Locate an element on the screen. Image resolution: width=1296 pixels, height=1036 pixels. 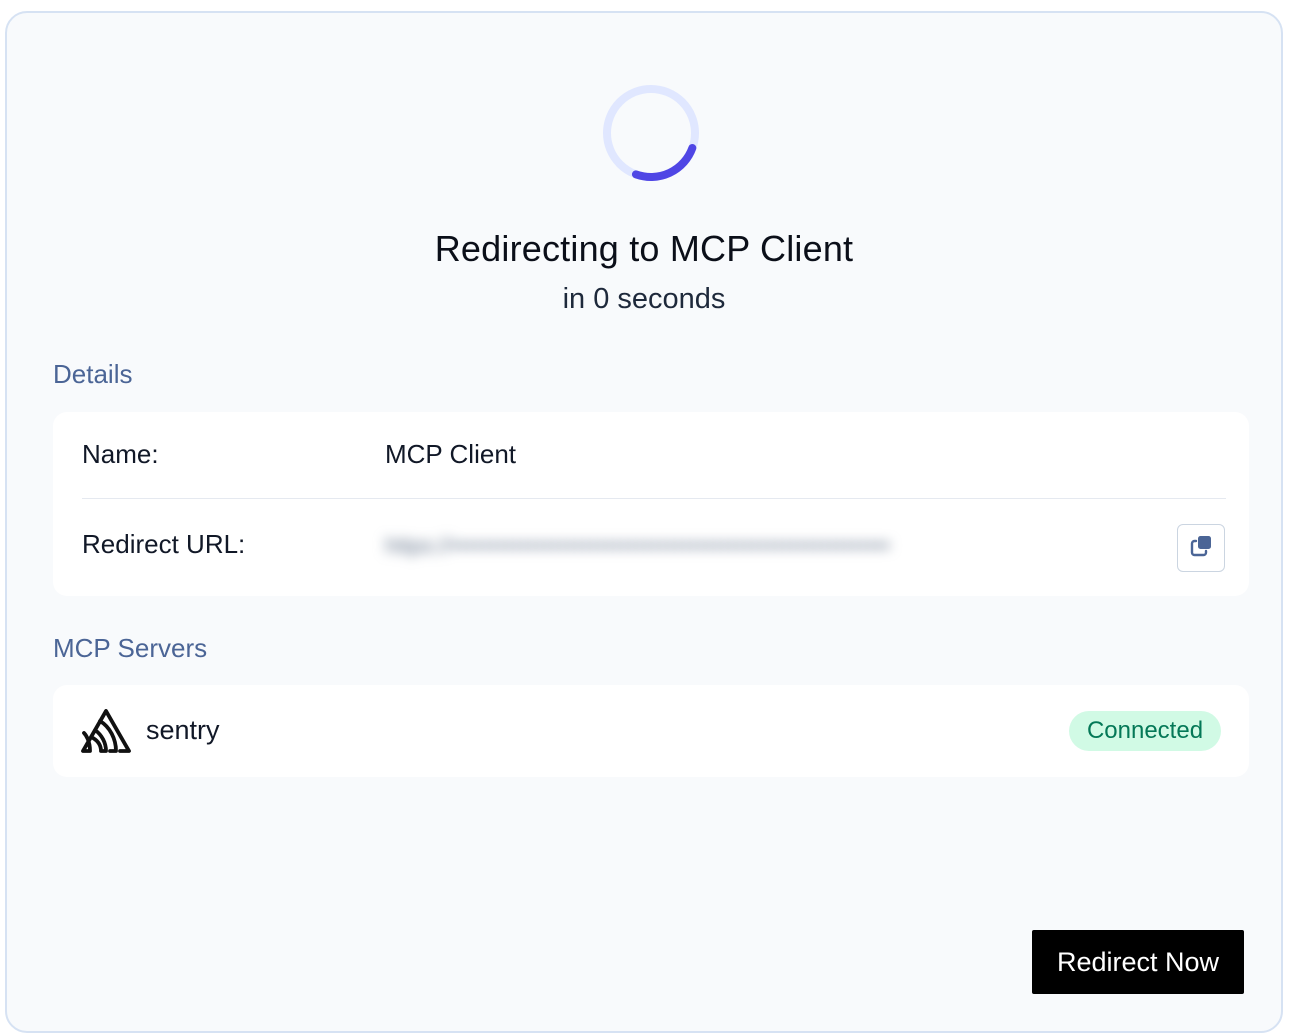
copy-url-button is located at coordinates (1201, 548).